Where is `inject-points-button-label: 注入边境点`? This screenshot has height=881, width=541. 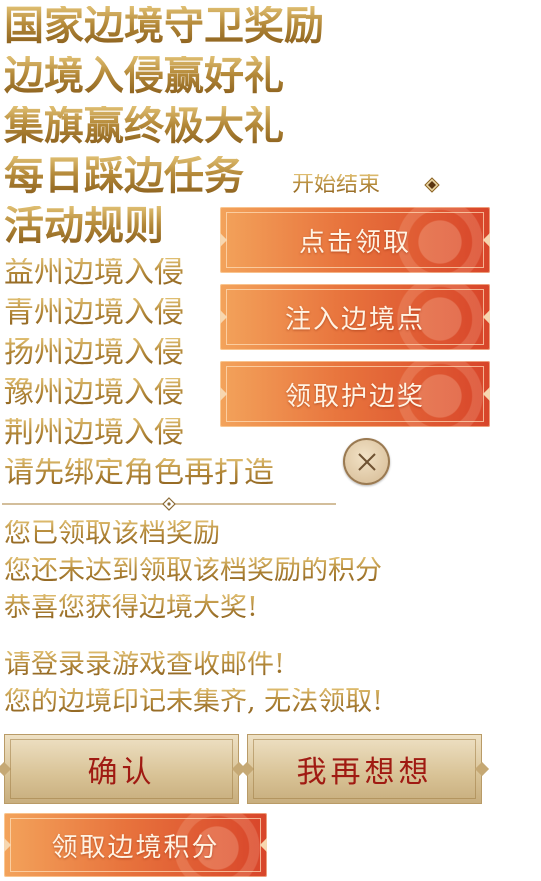
inject-points-button-label: 注入边境点 is located at coordinates (354, 319).